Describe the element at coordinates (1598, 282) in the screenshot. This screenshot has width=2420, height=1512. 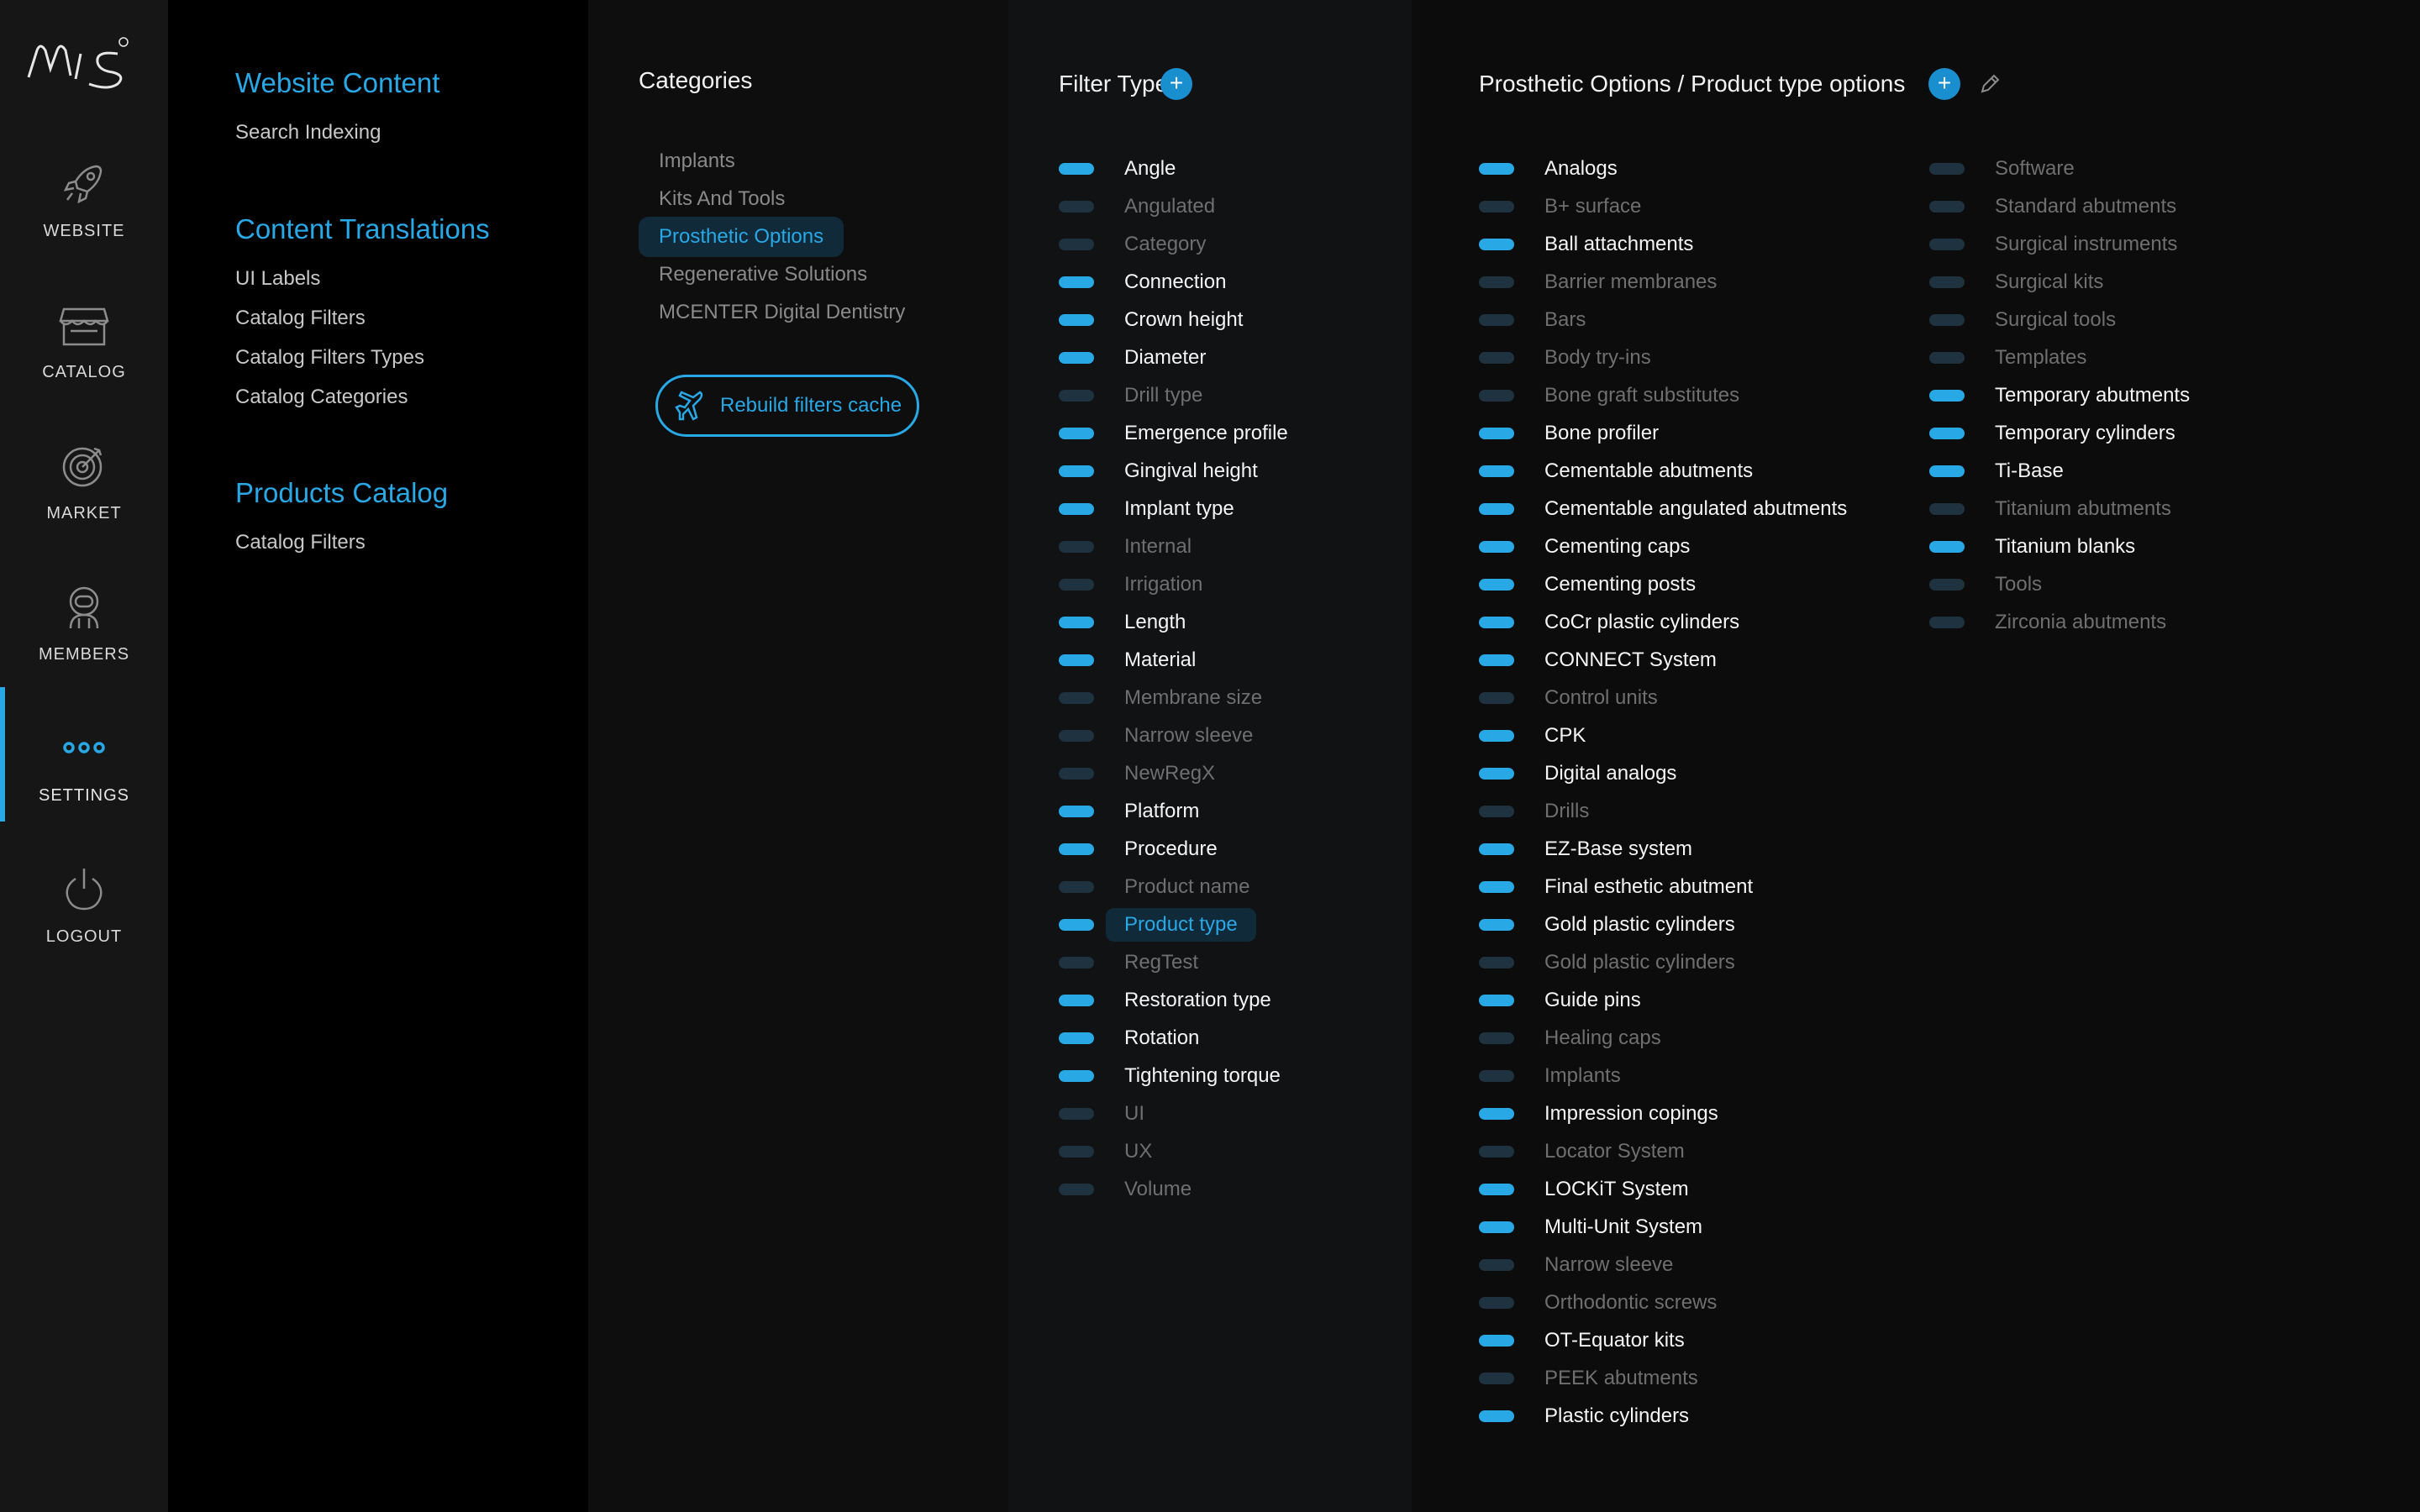
I see `option-row: Barrier membranes` at that location.